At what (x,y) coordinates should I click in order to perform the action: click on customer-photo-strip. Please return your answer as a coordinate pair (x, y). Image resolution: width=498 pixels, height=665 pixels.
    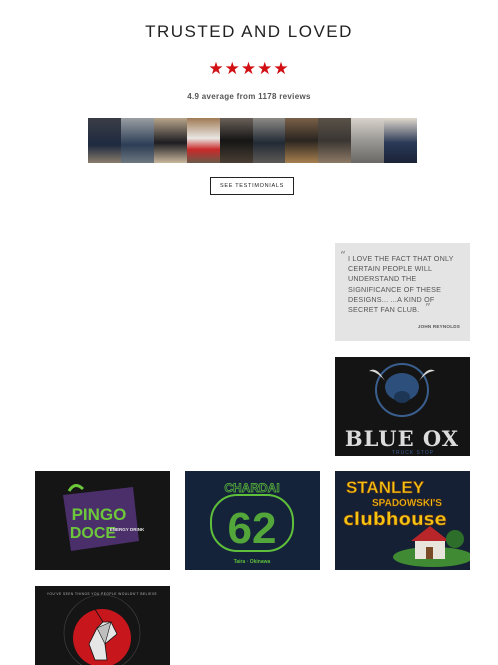
    Looking at the image, I should click on (253, 140).